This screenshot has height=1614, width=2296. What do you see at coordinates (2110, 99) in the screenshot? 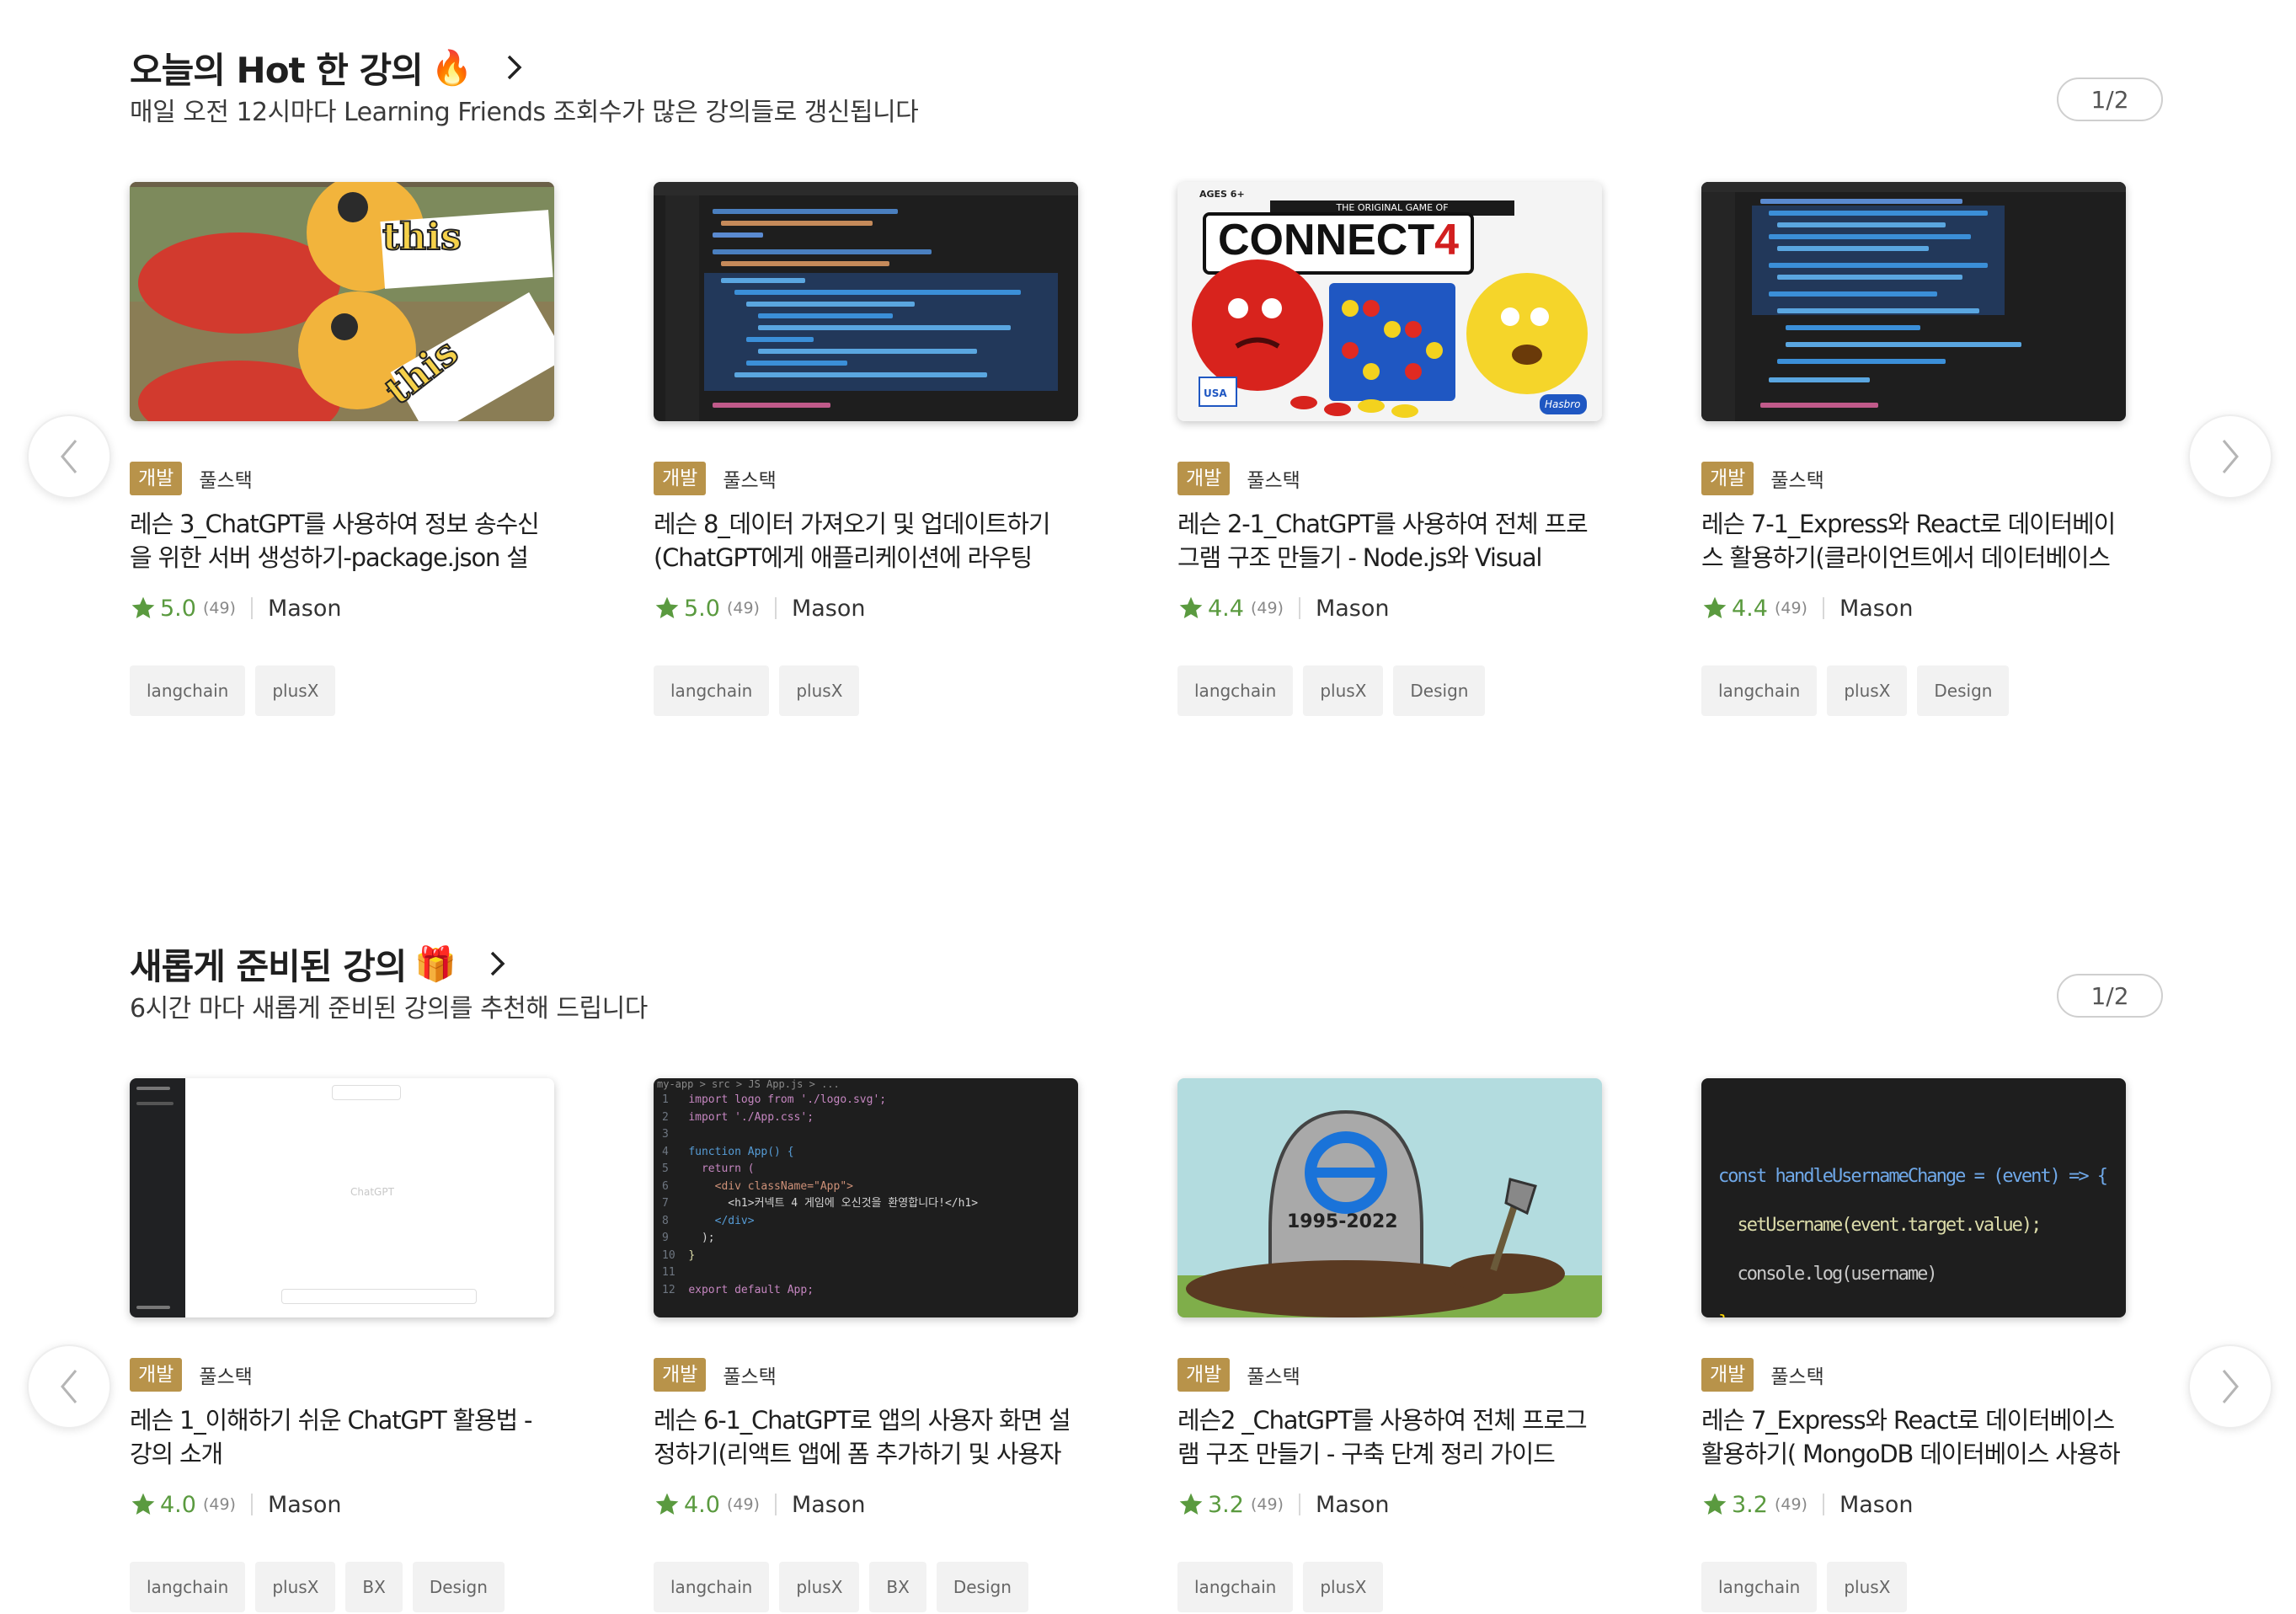
I see `page-indicator: 1/2` at bounding box center [2110, 99].